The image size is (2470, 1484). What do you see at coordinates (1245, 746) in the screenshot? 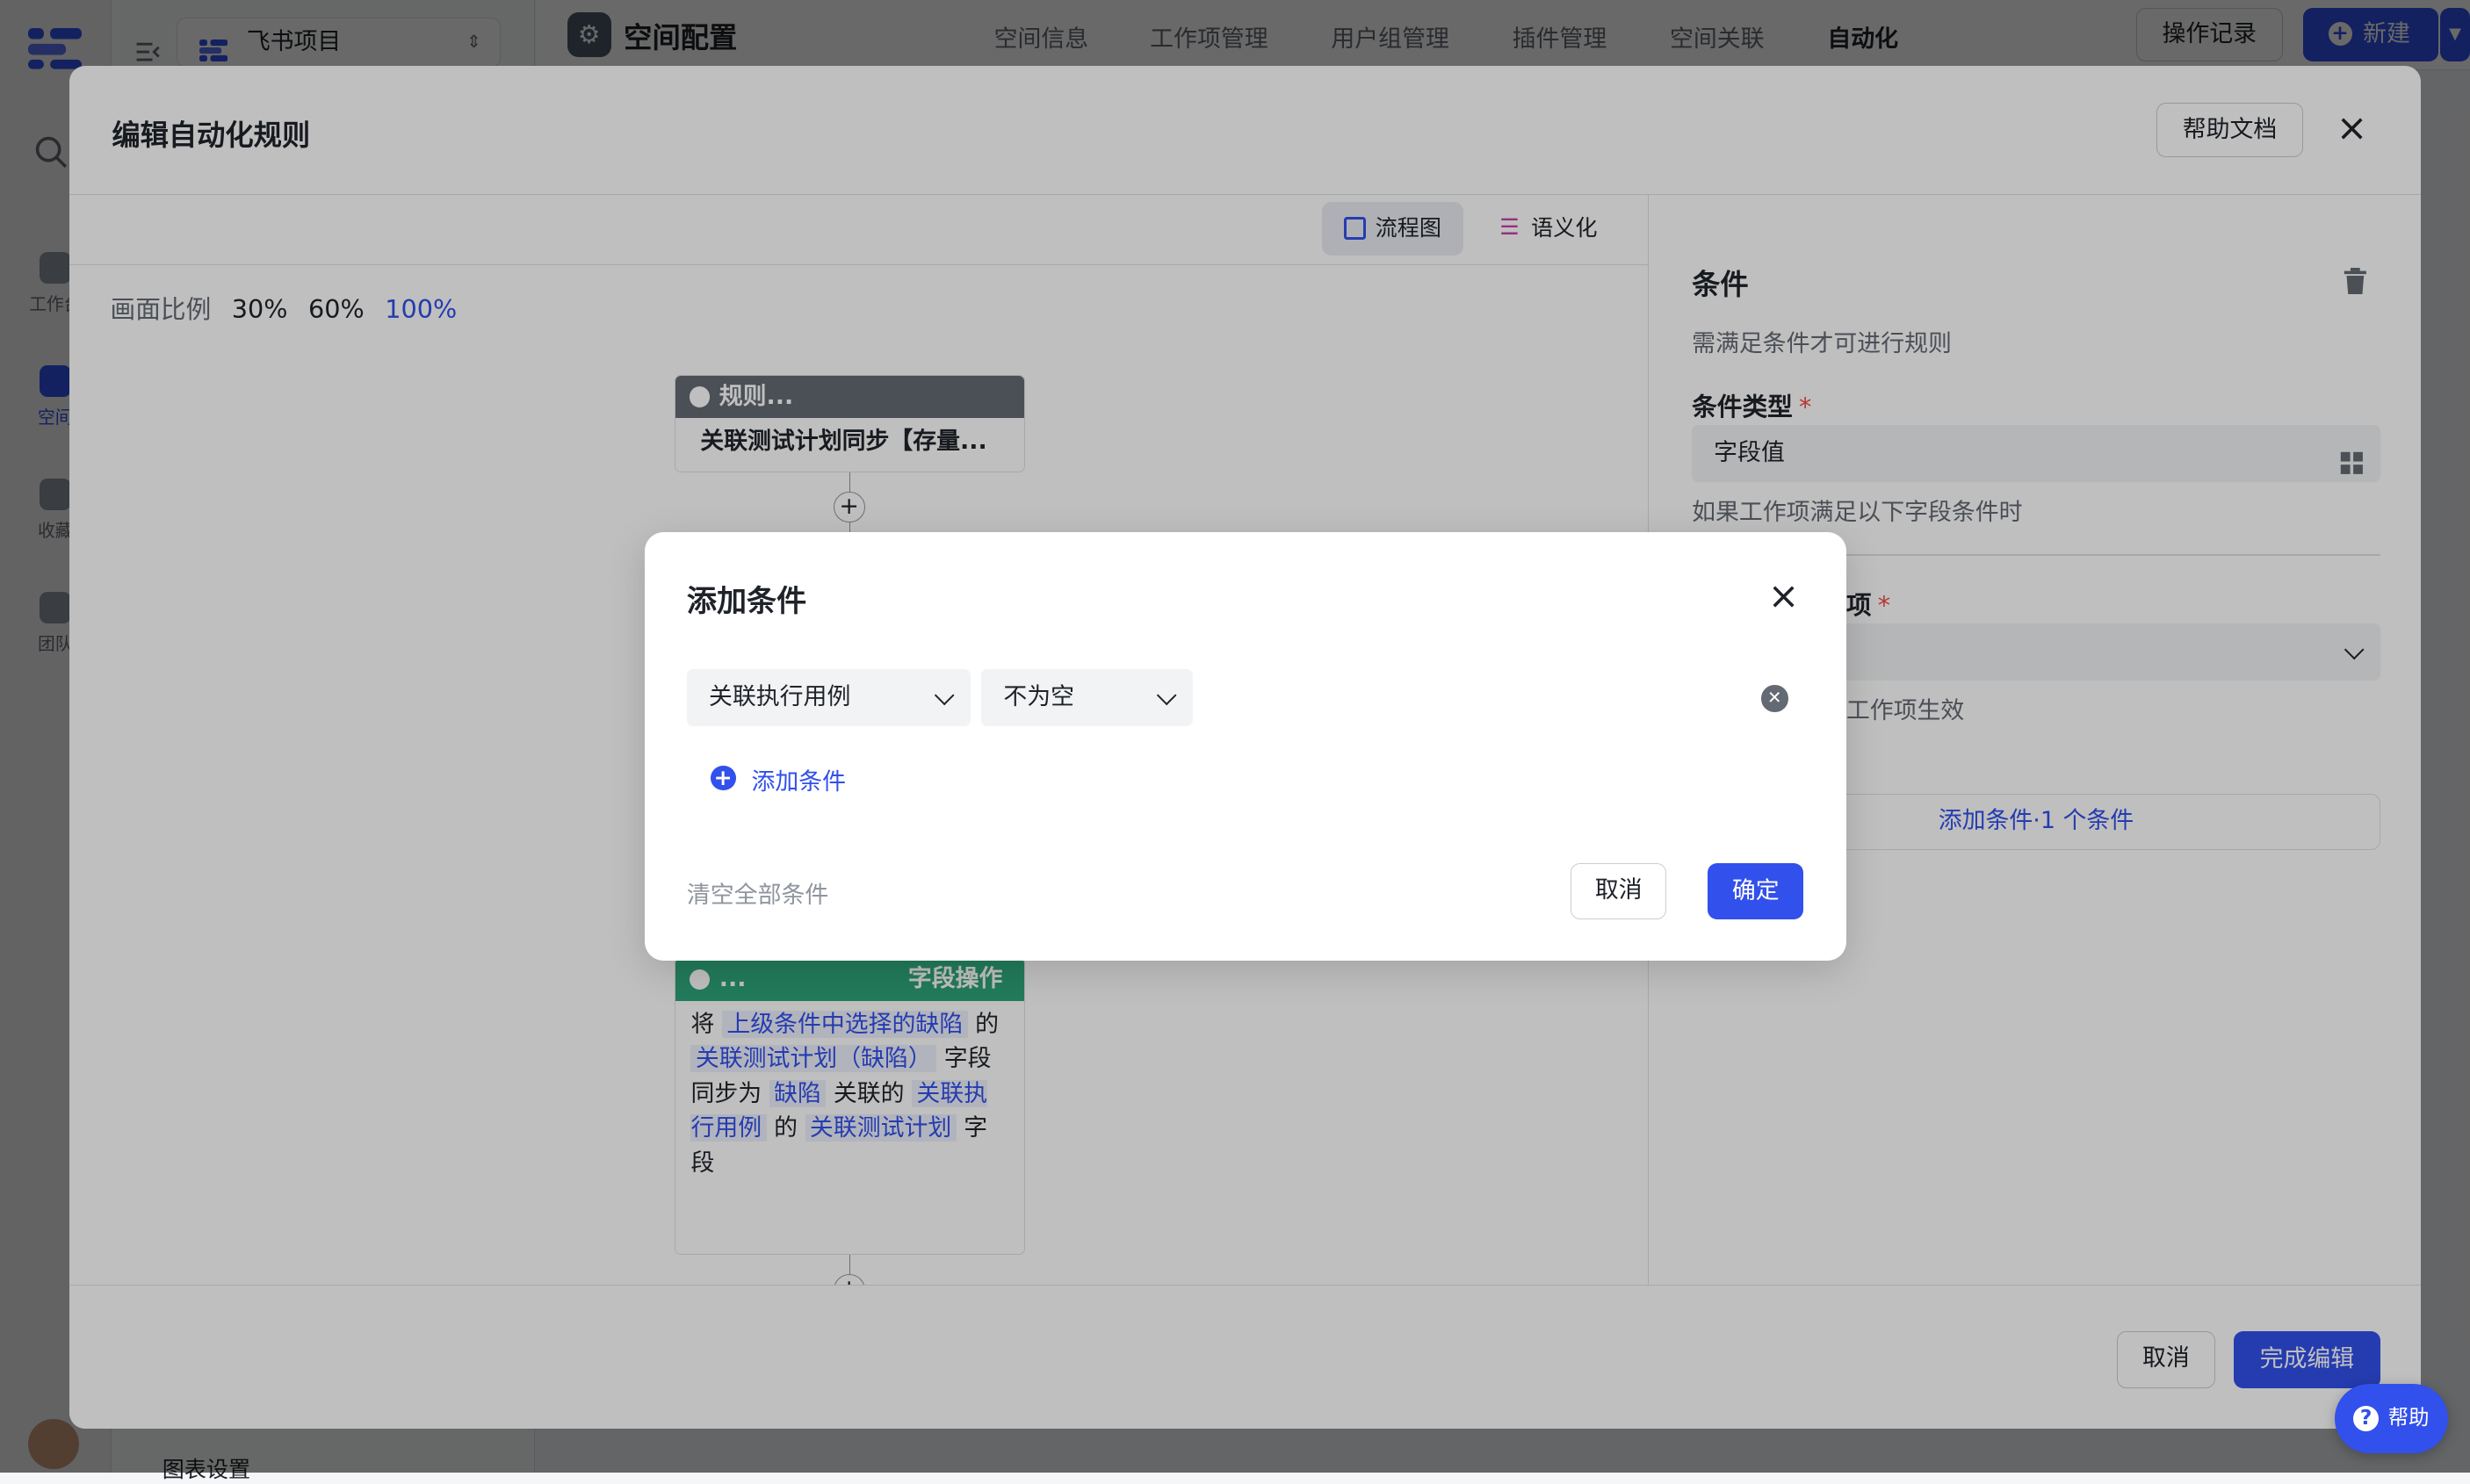
I see `add-condition-modal: 添加条件 关联执行用例 不为空 ✕ + 添加条件 清空全部条件 取消 确定` at bounding box center [1245, 746].